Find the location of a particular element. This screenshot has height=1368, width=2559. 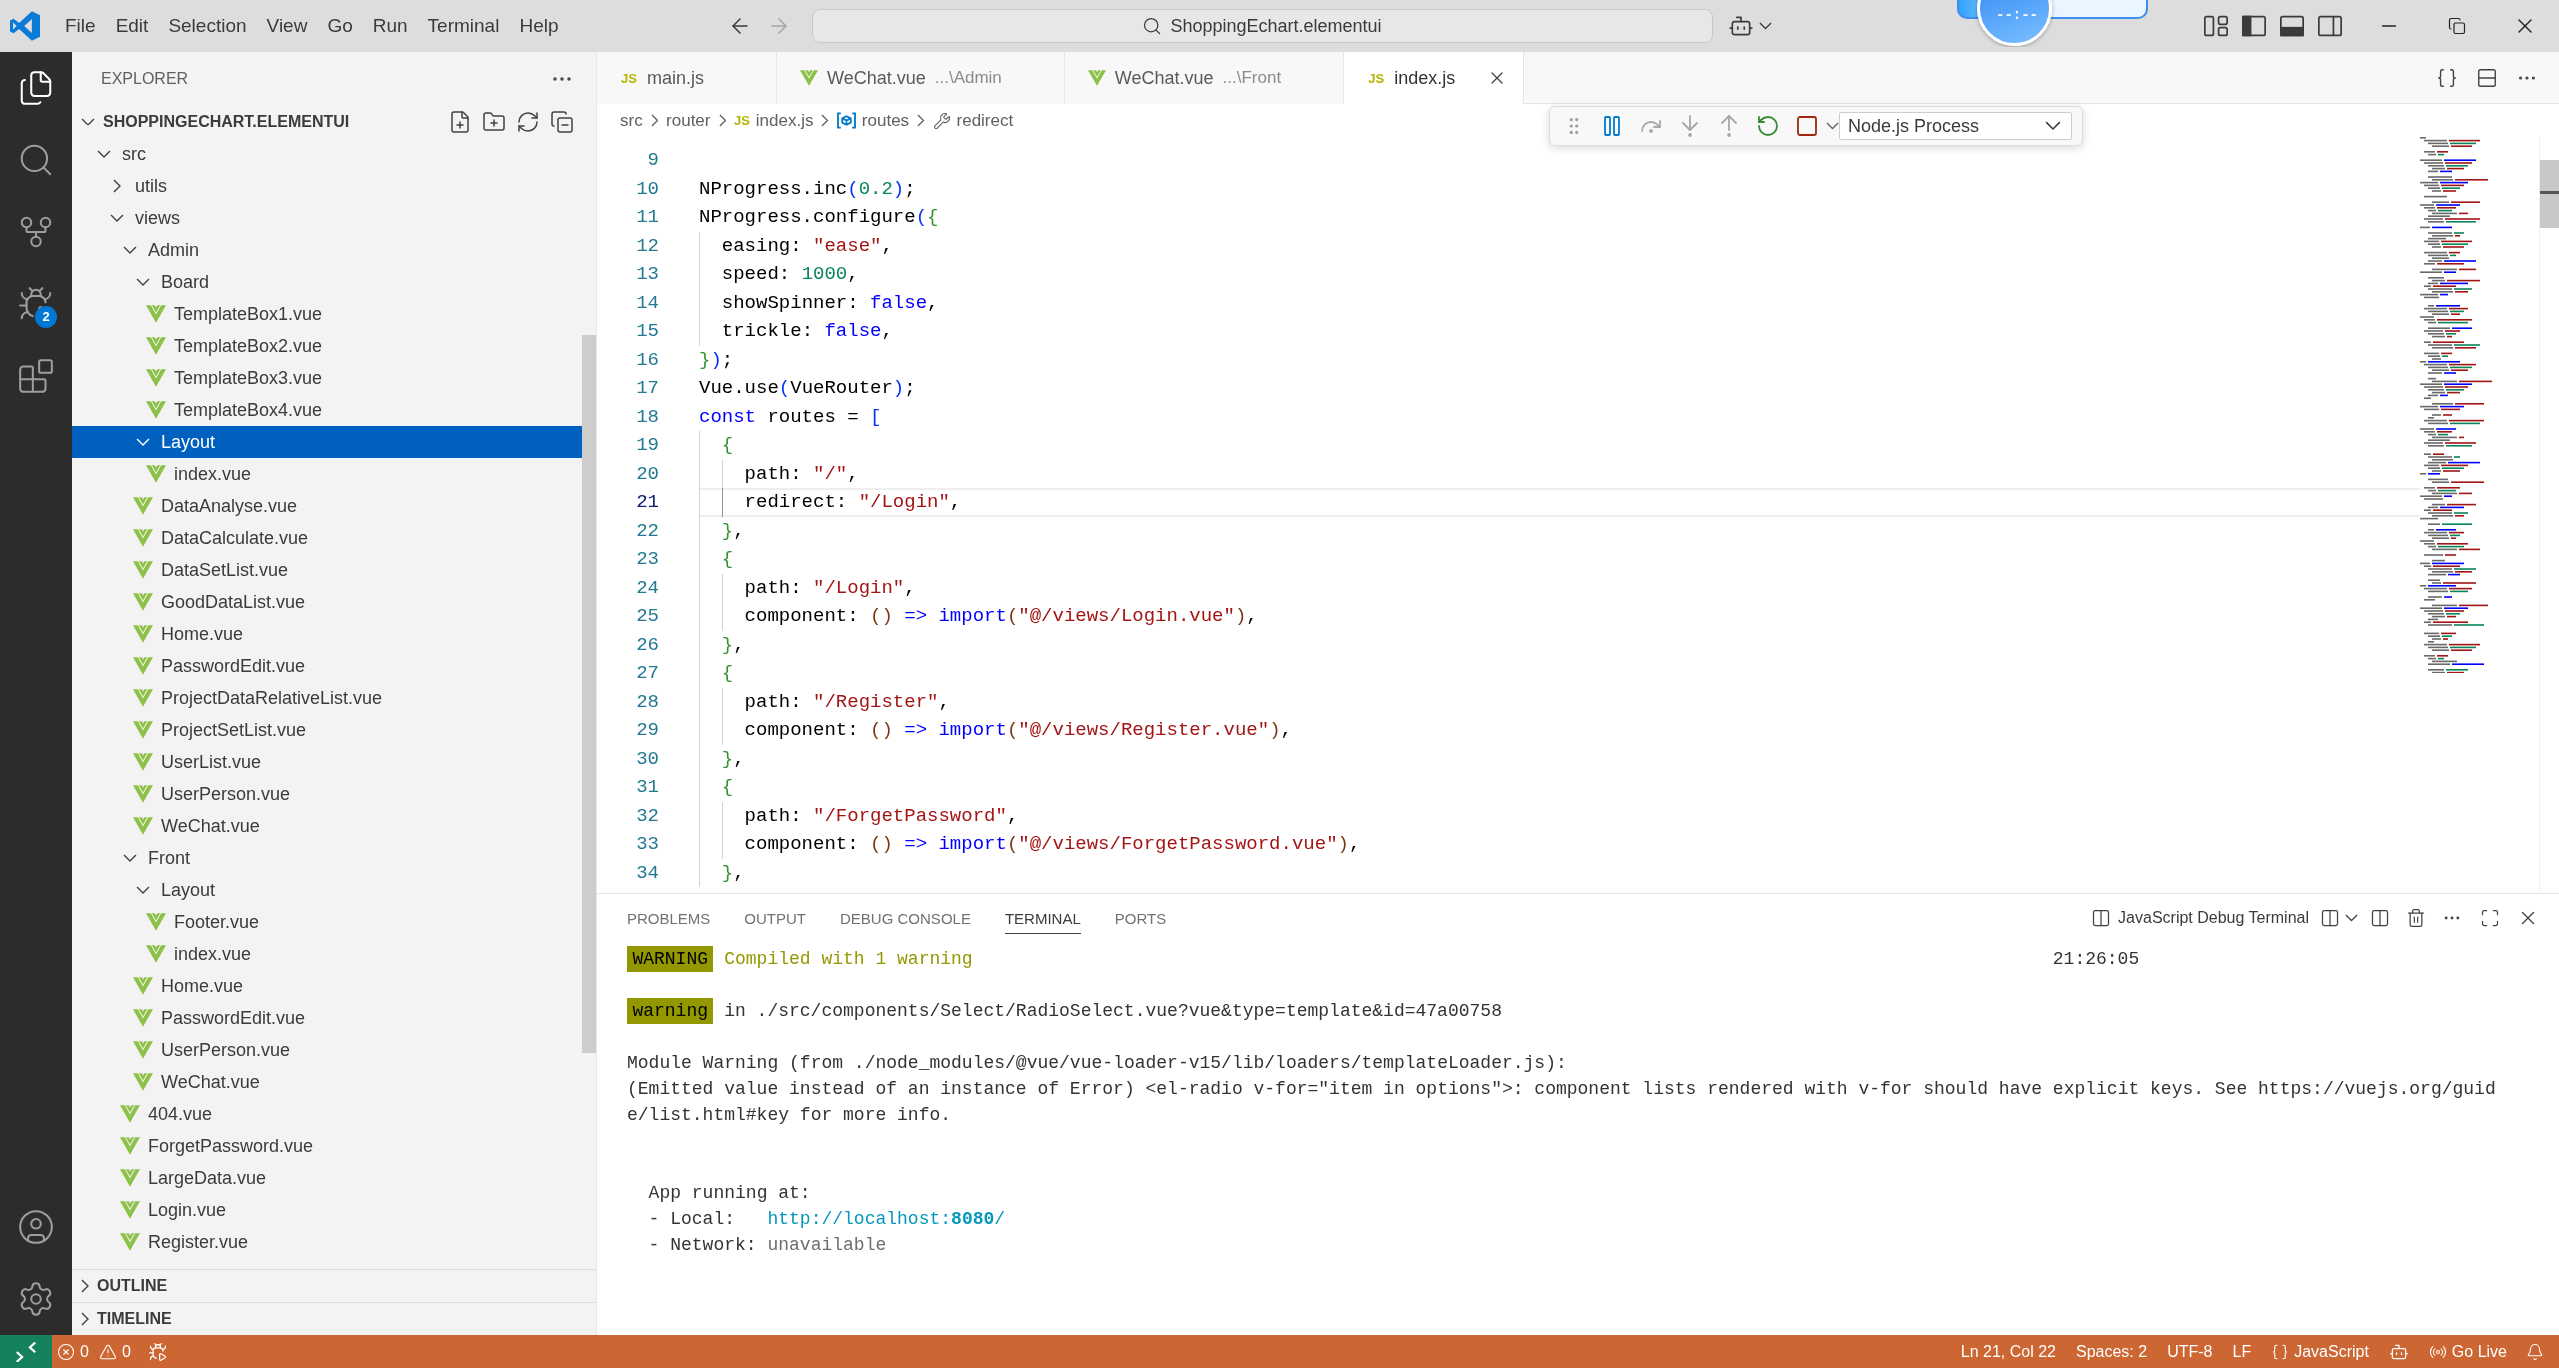

editor-tab: WeChat.vue ...\Admin is located at coordinates (921, 78).